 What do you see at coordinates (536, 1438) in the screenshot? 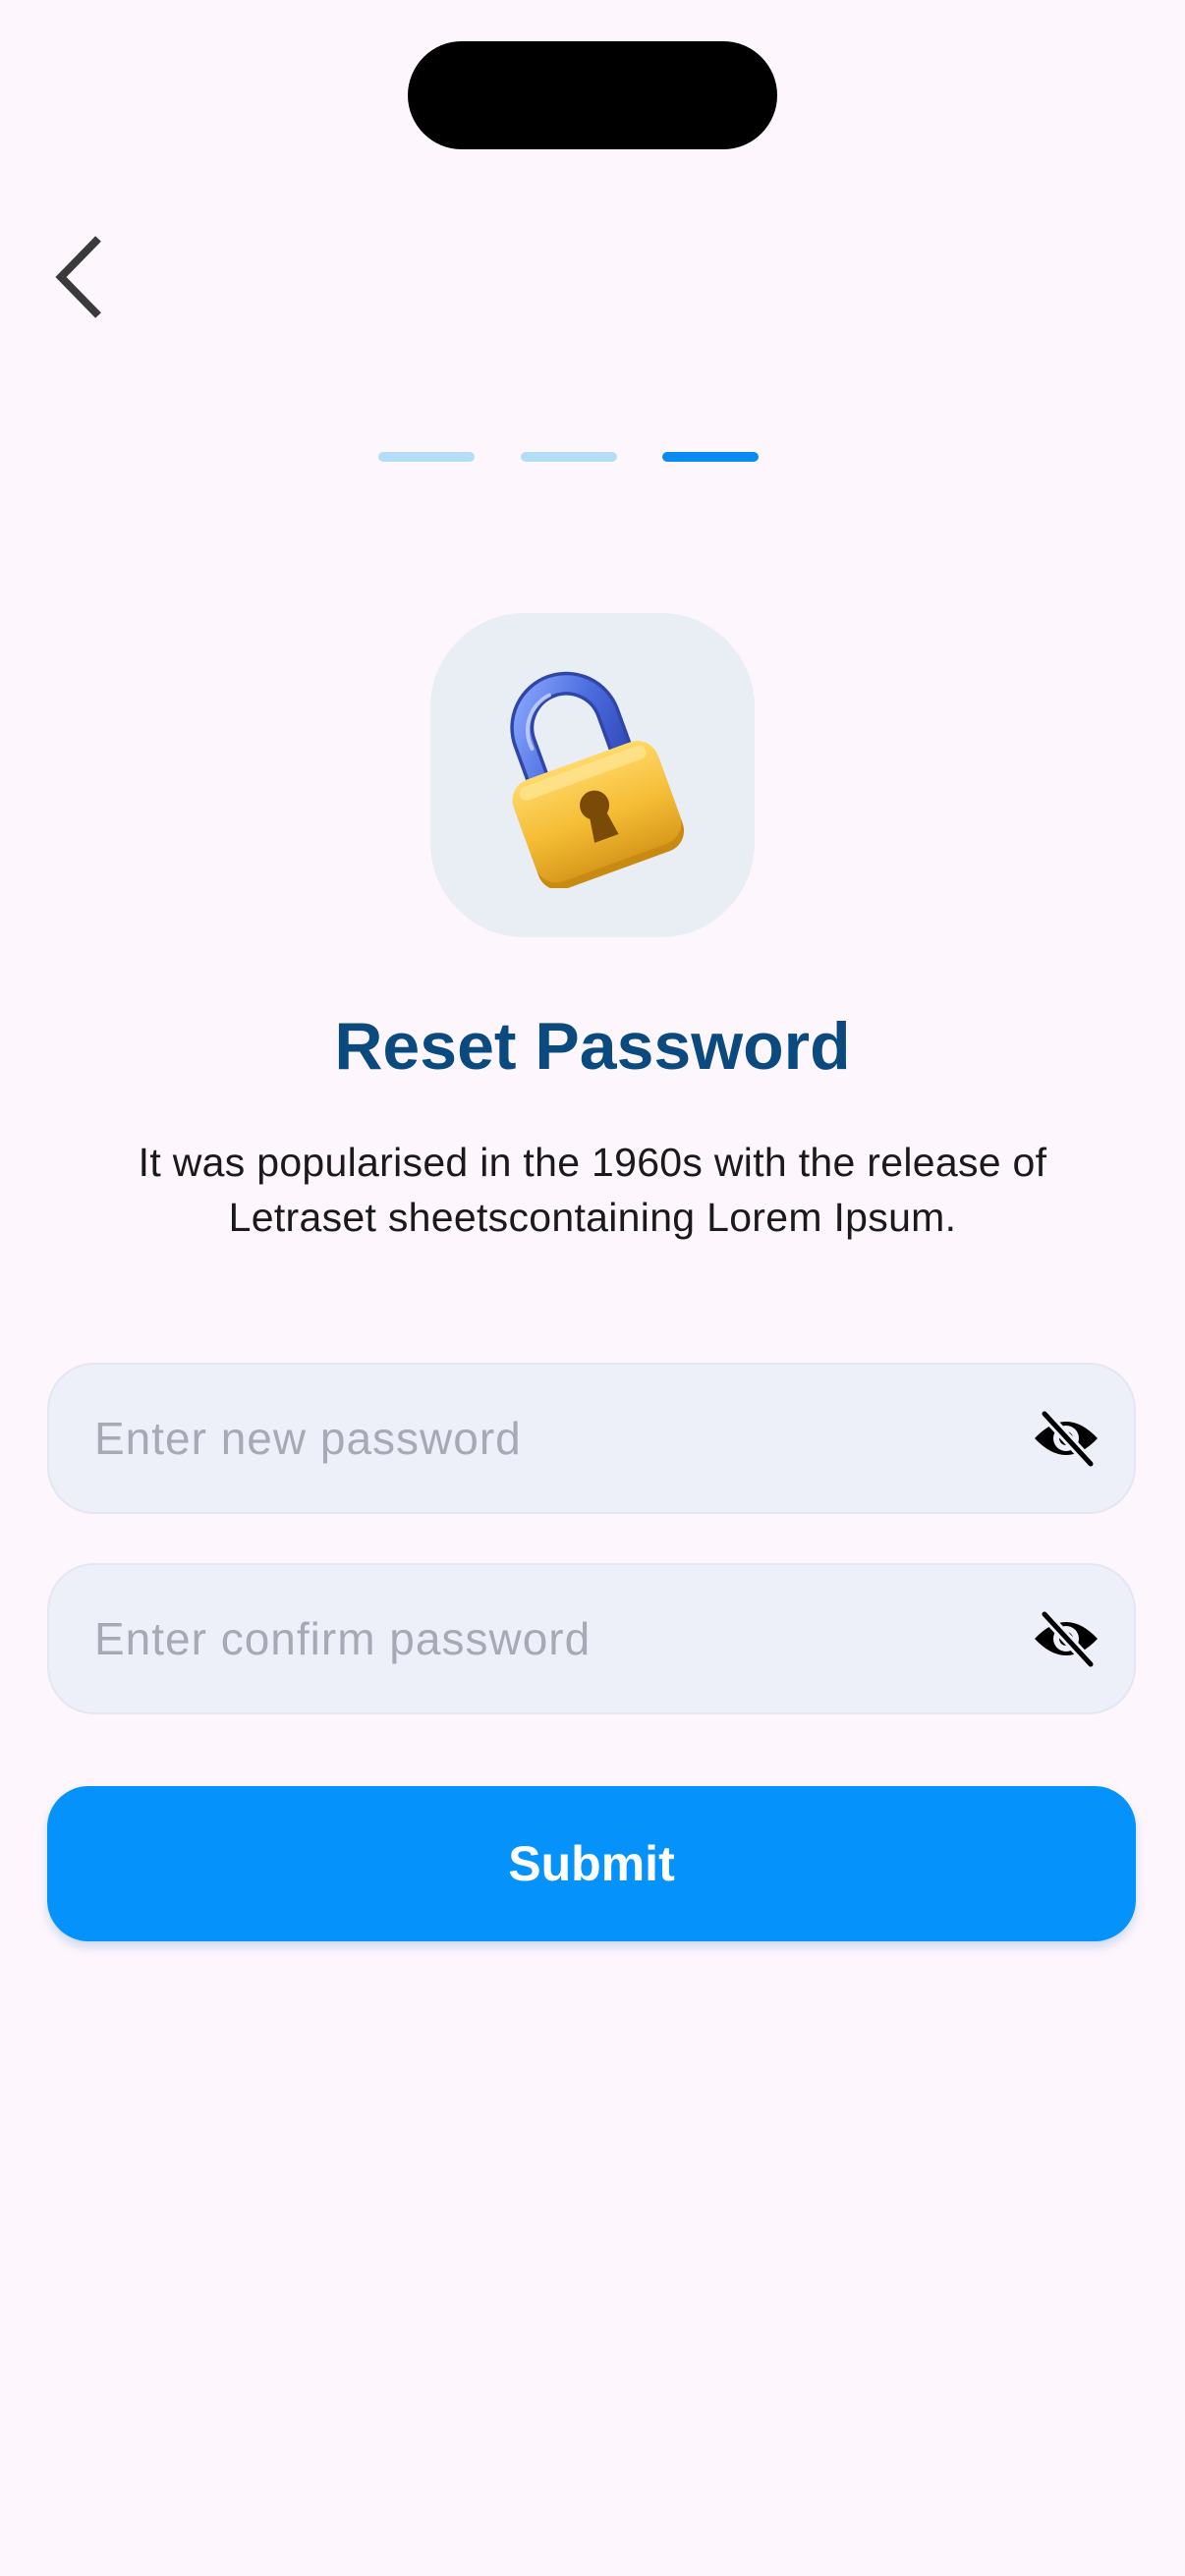
I see `new-password-input` at bounding box center [536, 1438].